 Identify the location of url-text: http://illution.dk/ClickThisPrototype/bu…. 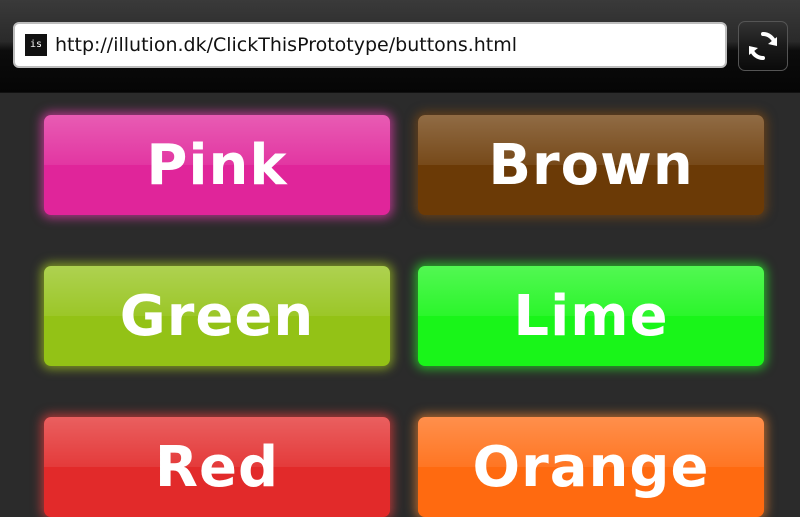
(286, 45).